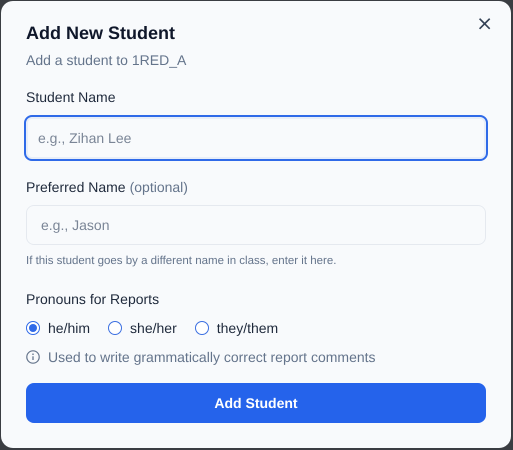 The width and height of the screenshot is (513, 450). I want to click on add-student-button: Add Student, so click(256, 403).